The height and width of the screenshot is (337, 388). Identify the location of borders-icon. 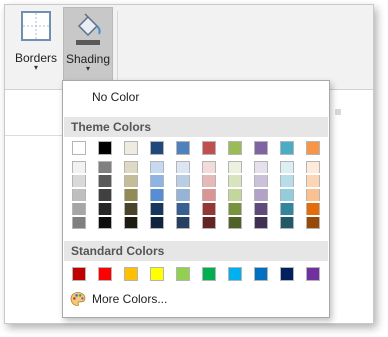
(36, 26).